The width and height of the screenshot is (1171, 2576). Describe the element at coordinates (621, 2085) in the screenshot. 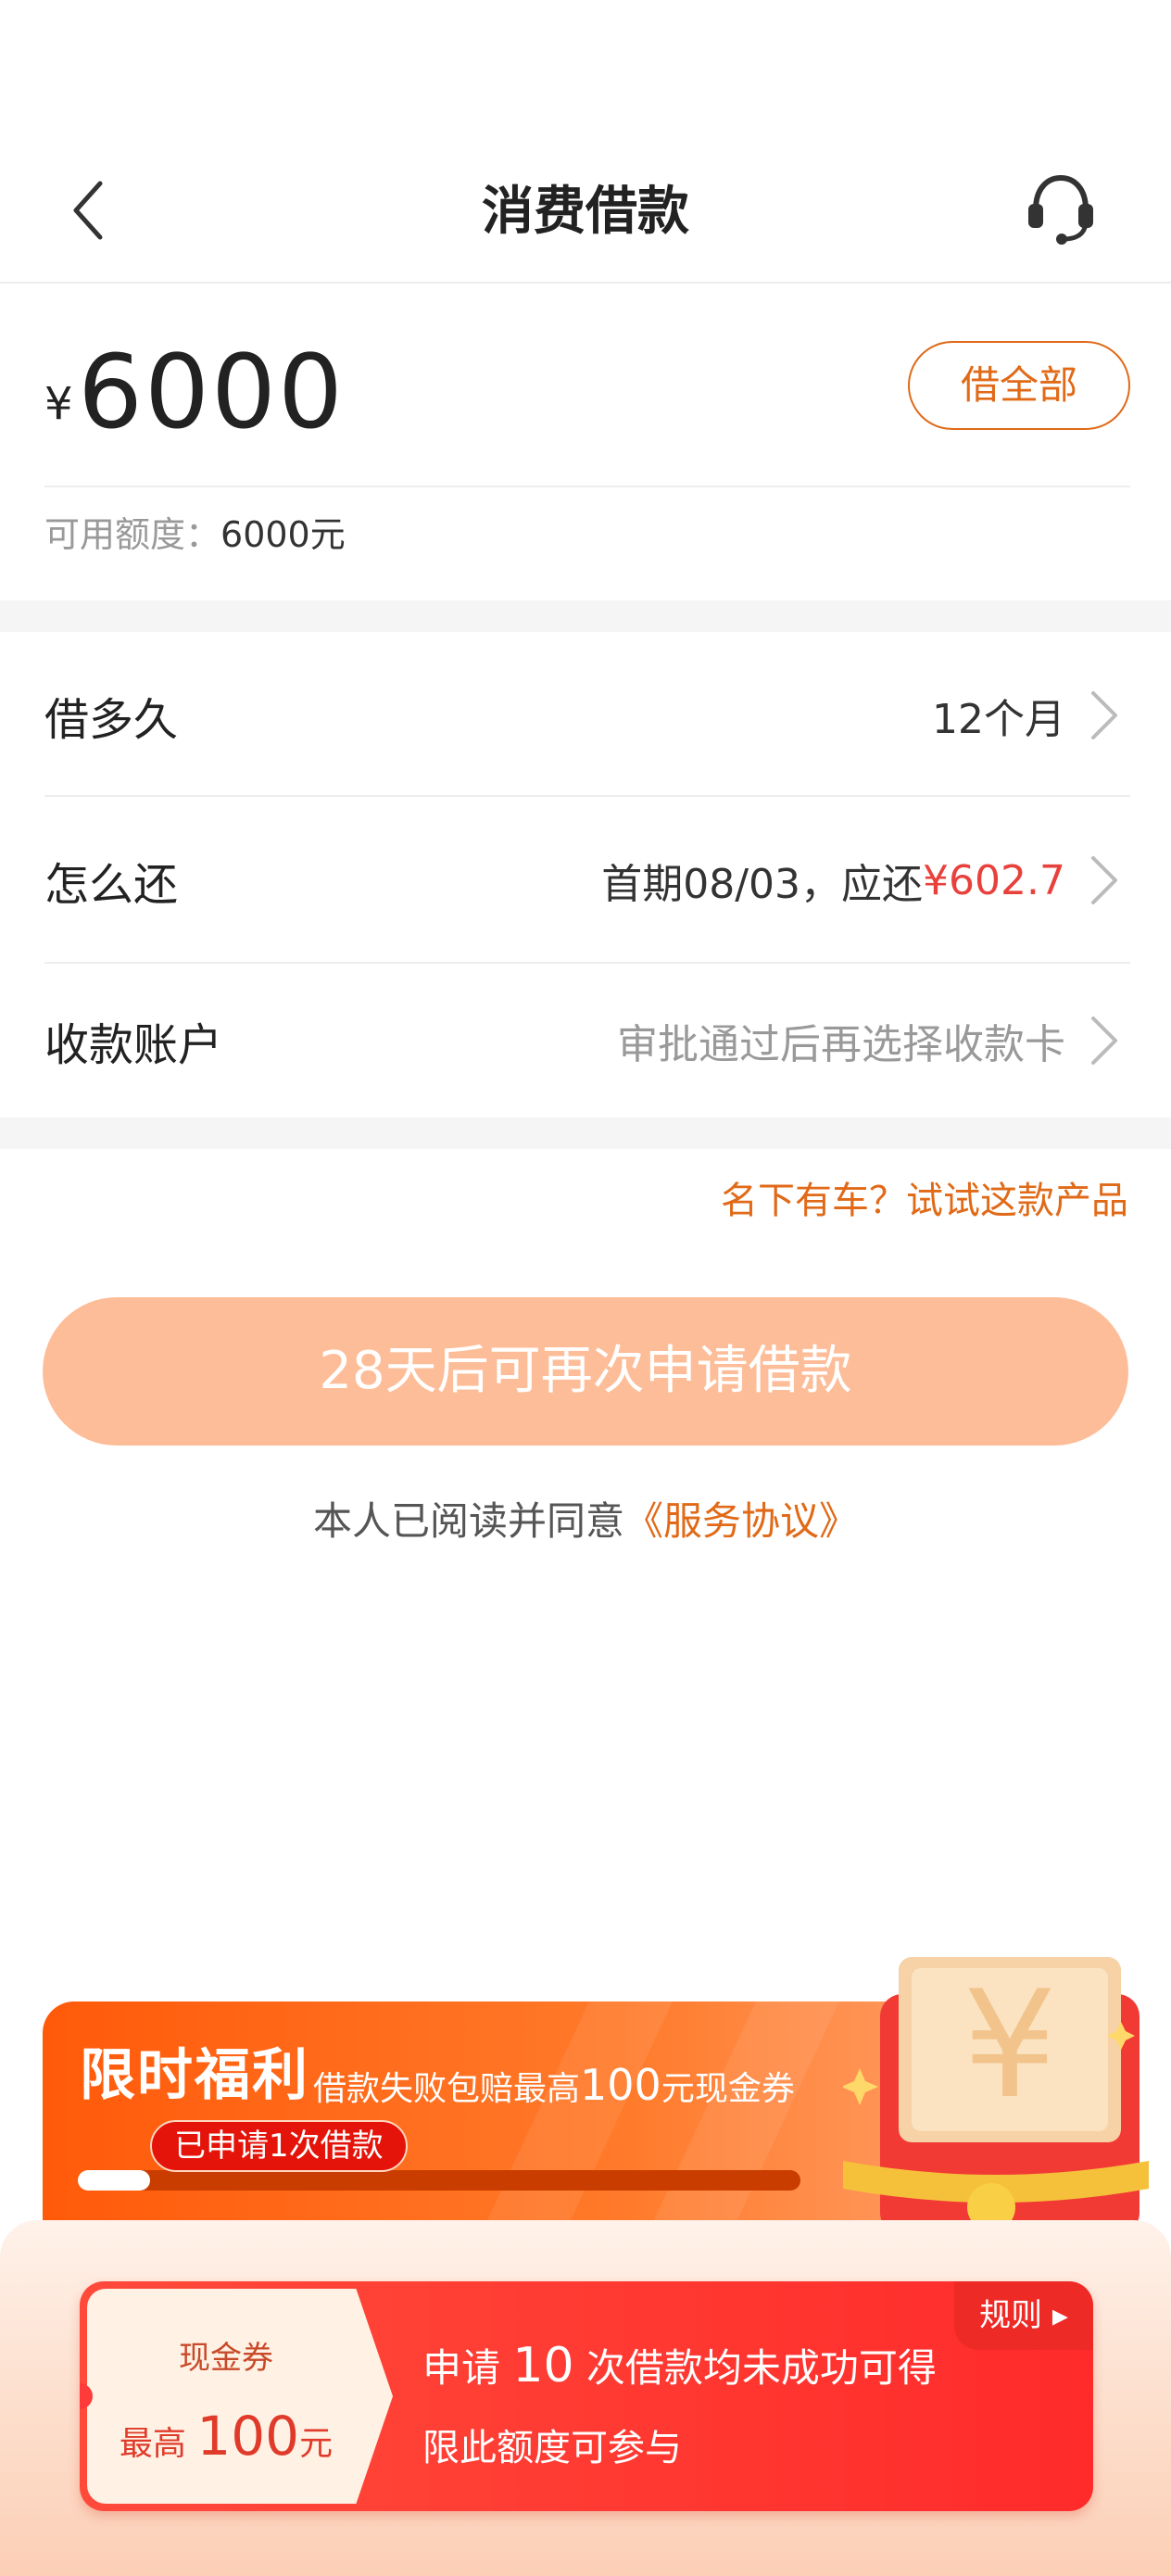

I see `promo-subtitle-num: 100` at that location.